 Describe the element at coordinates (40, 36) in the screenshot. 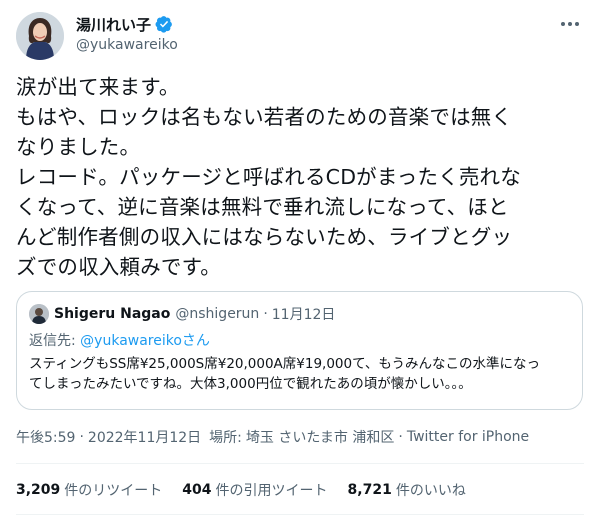

I see `author-avatar` at that location.